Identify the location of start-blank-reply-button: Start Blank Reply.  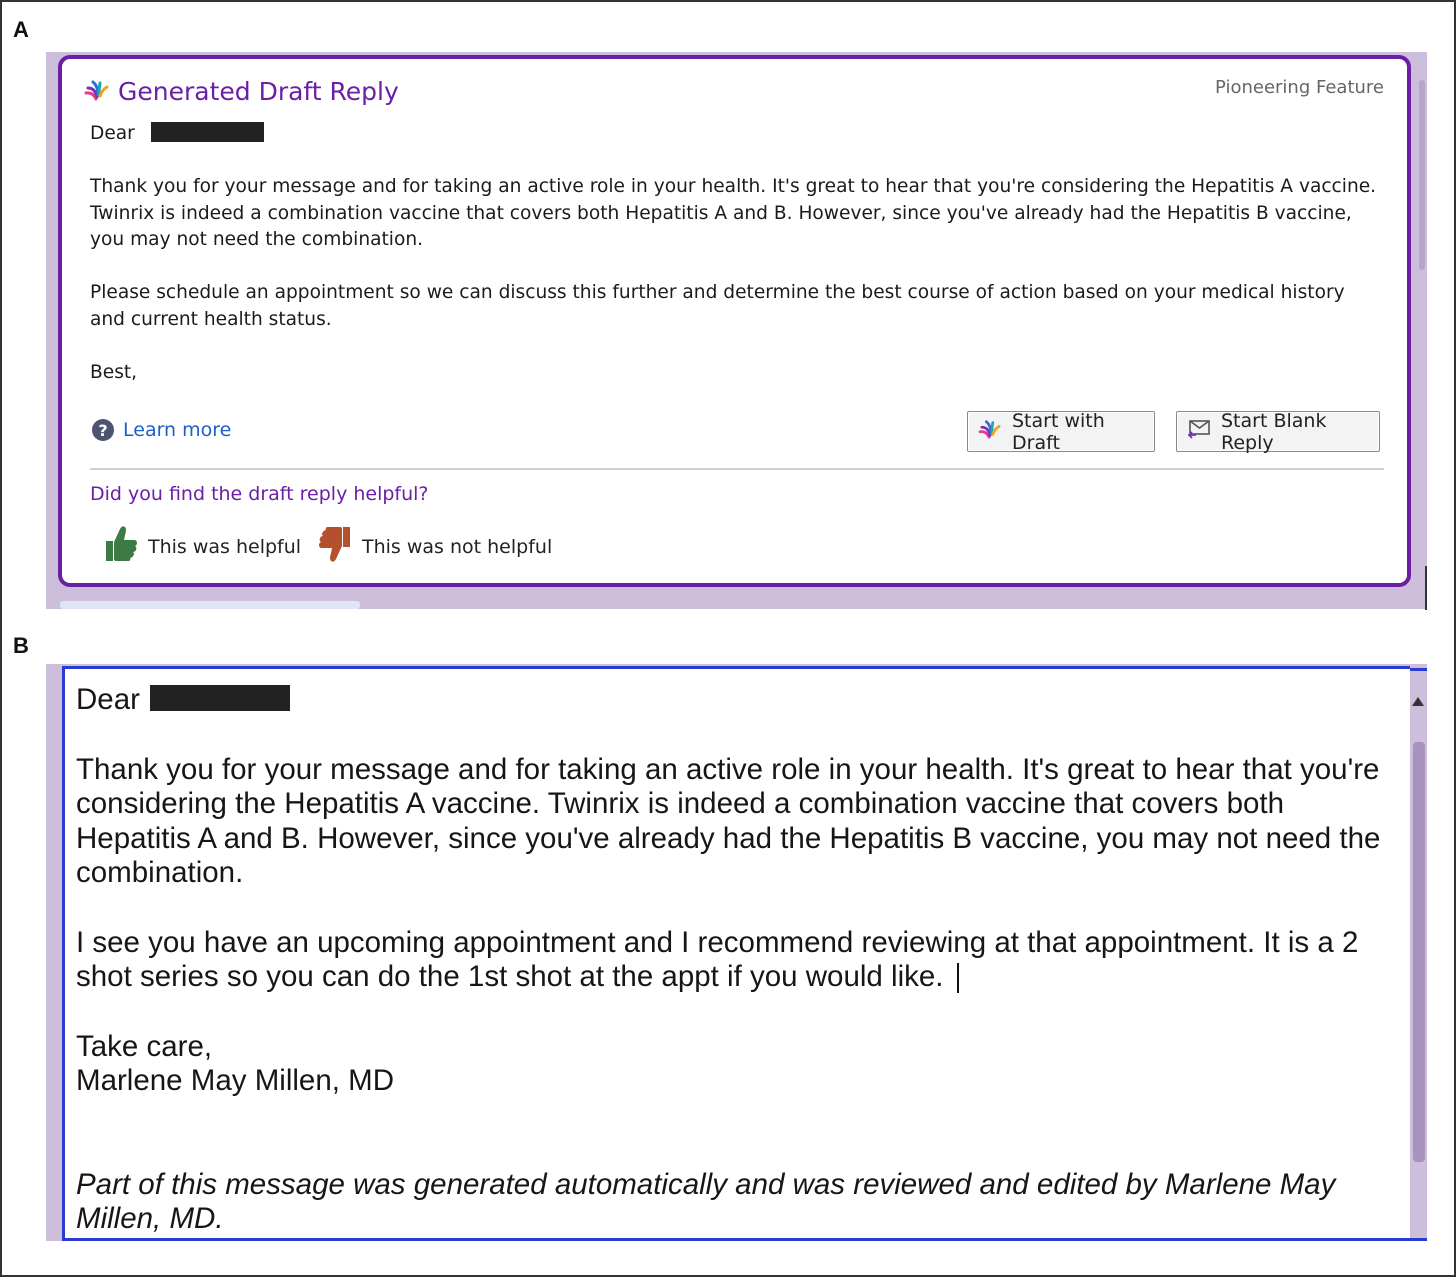
(1278, 431).